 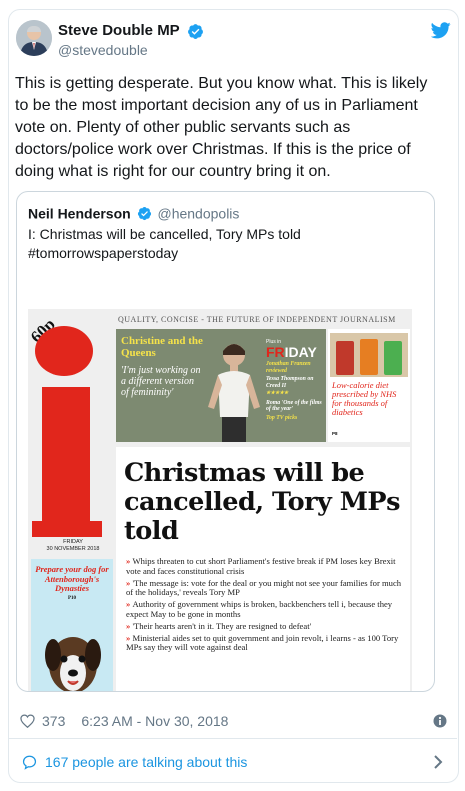 I want to click on friday-item-thompson: Tessa Thompson on Creed II, so click(x=290, y=382).